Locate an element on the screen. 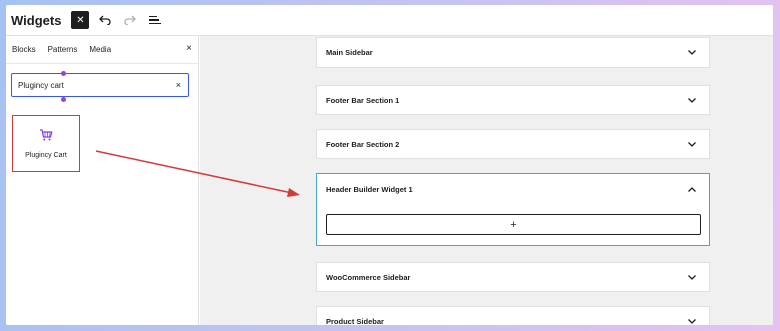 This screenshot has width=780, height=331. add-block-button: + is located at coordinates (513, 224).